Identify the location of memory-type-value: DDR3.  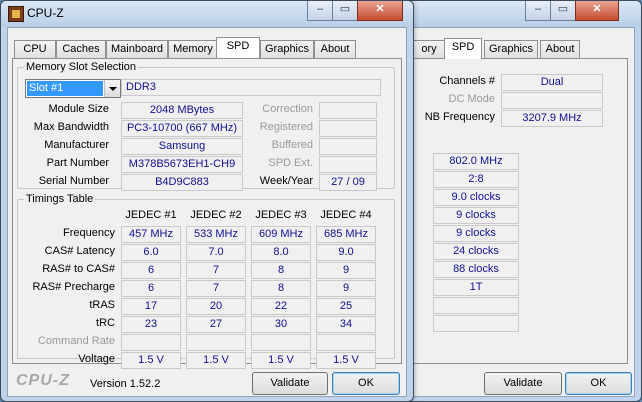
(251, 87).